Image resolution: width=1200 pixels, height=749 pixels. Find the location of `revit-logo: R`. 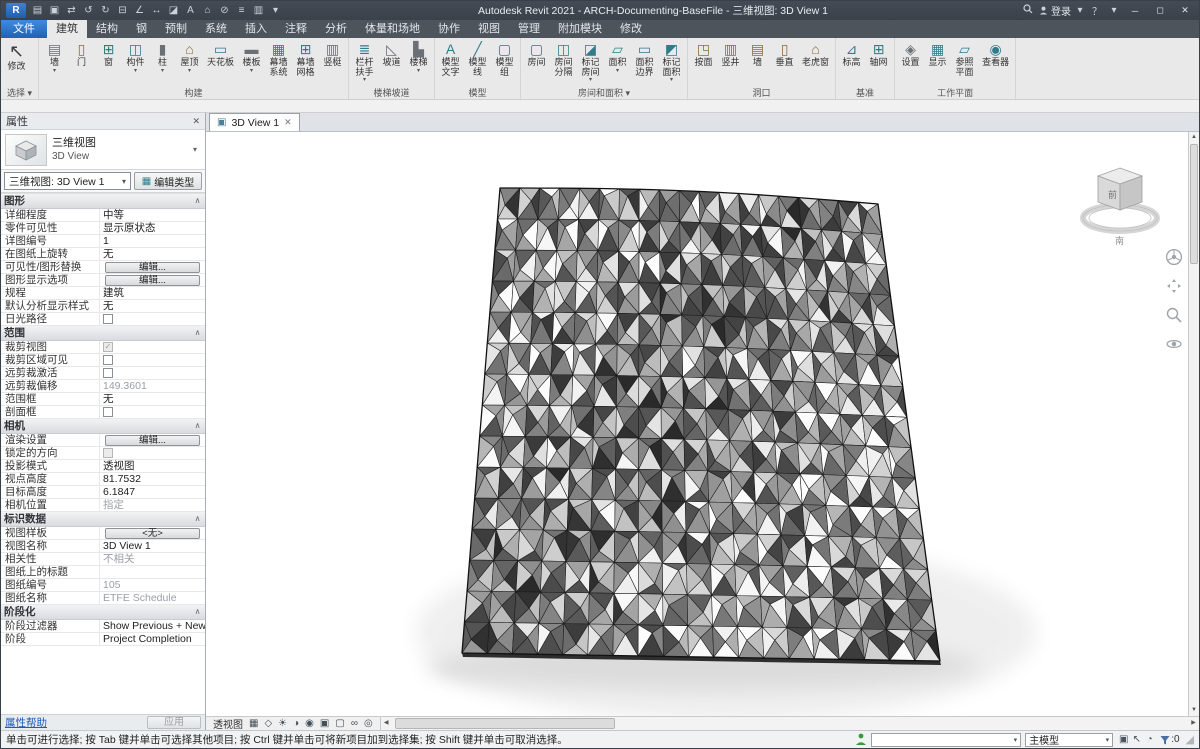

revit-logo: R is located at coordinates (16, 10).